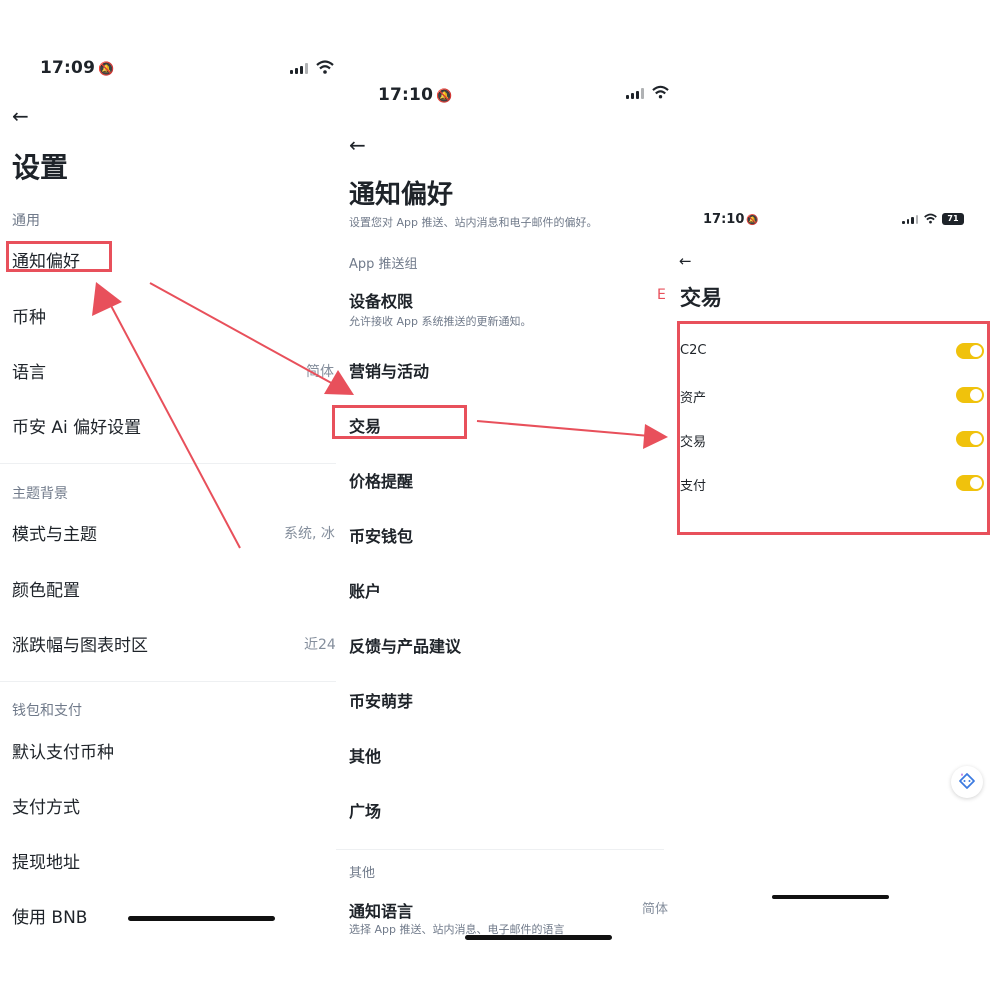 The width and height of the screenshot is (1000, 1000). I want to click on arrow-to-toggles, so click(572, 434).